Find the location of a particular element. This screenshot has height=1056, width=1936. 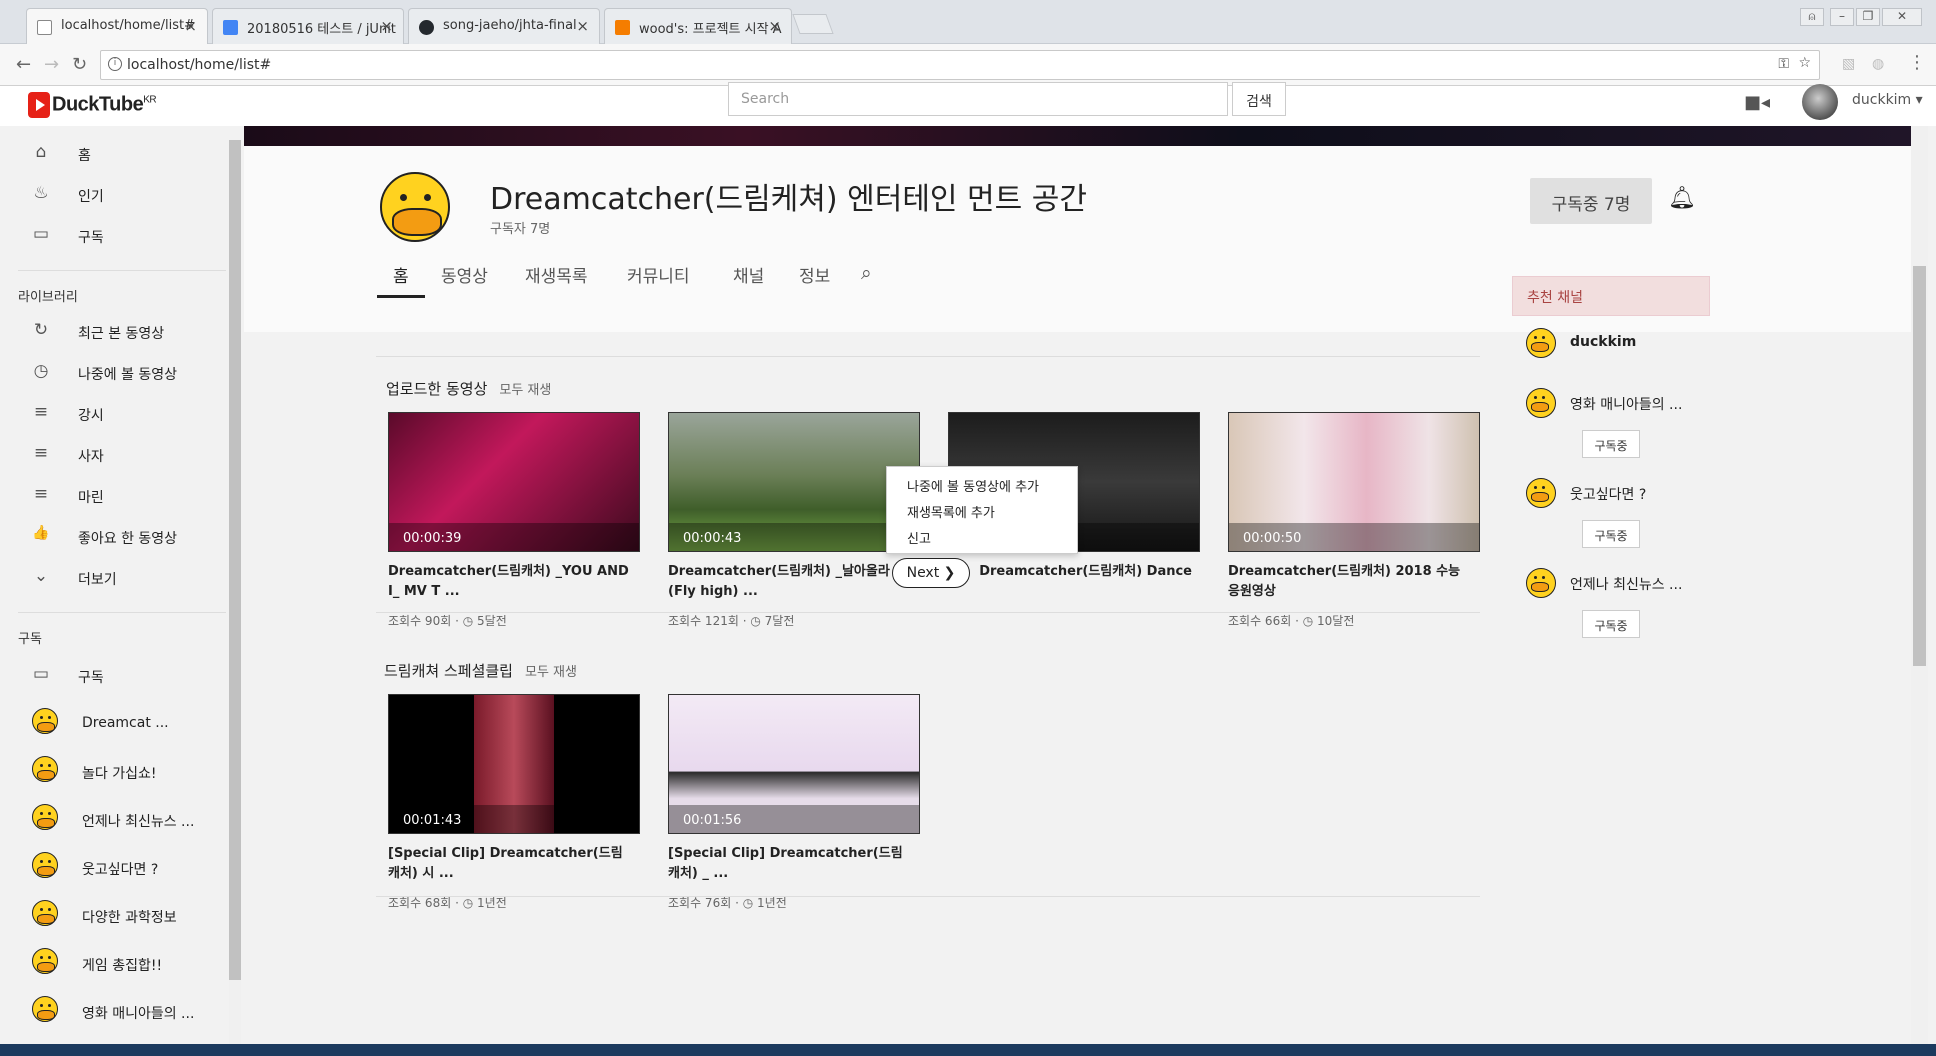

section-title: 드림캐쳐 스페셜클립 is located at coordinates (448, 671).